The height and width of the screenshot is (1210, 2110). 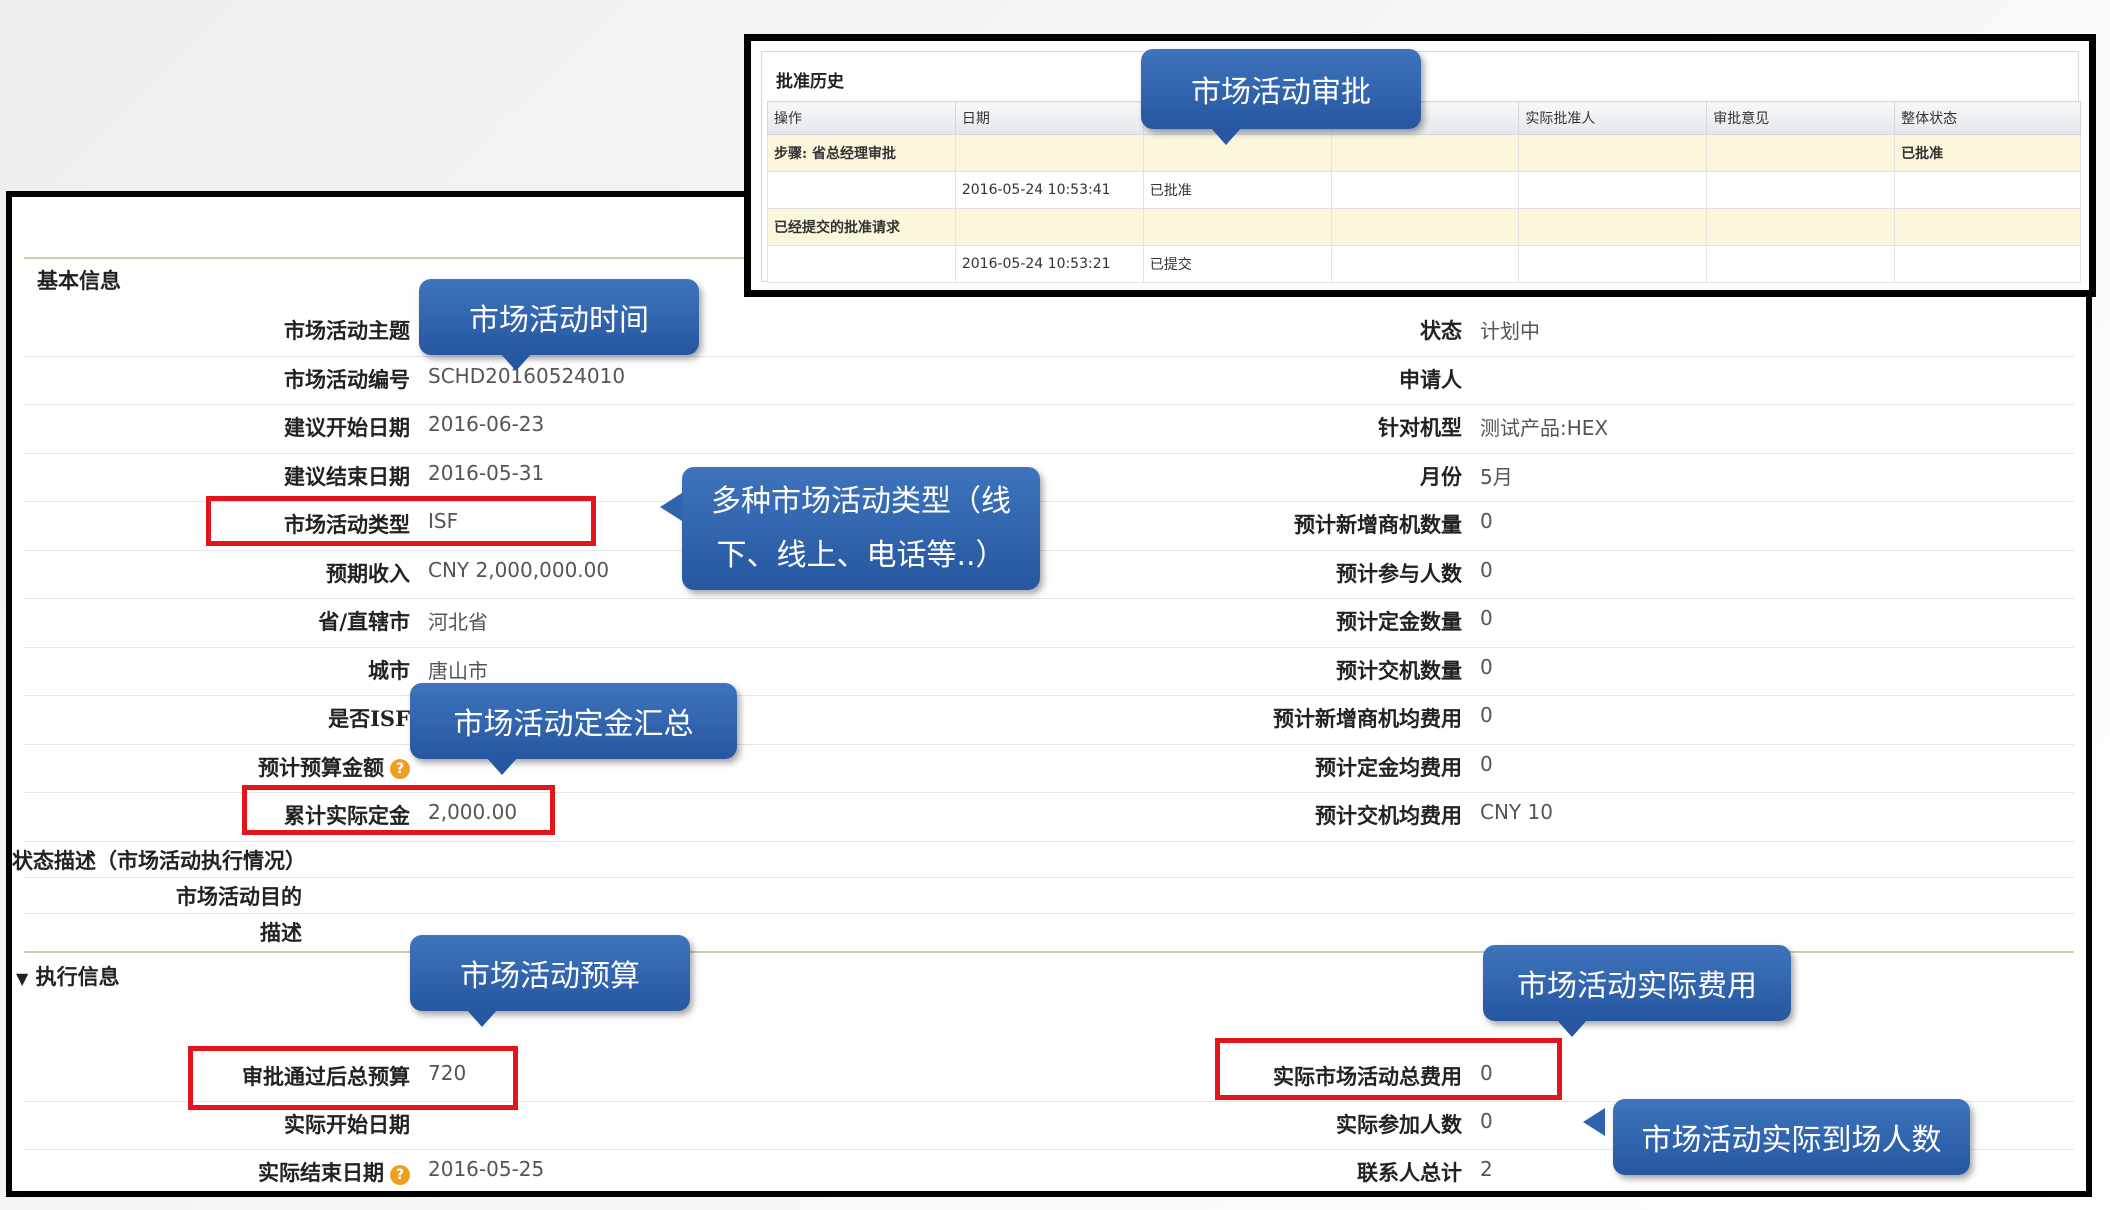 What do you see at coordinates (211, 1124) in the screenshot?
I see `field-label: 实际开始日期` at bounding box center [211, 1124].